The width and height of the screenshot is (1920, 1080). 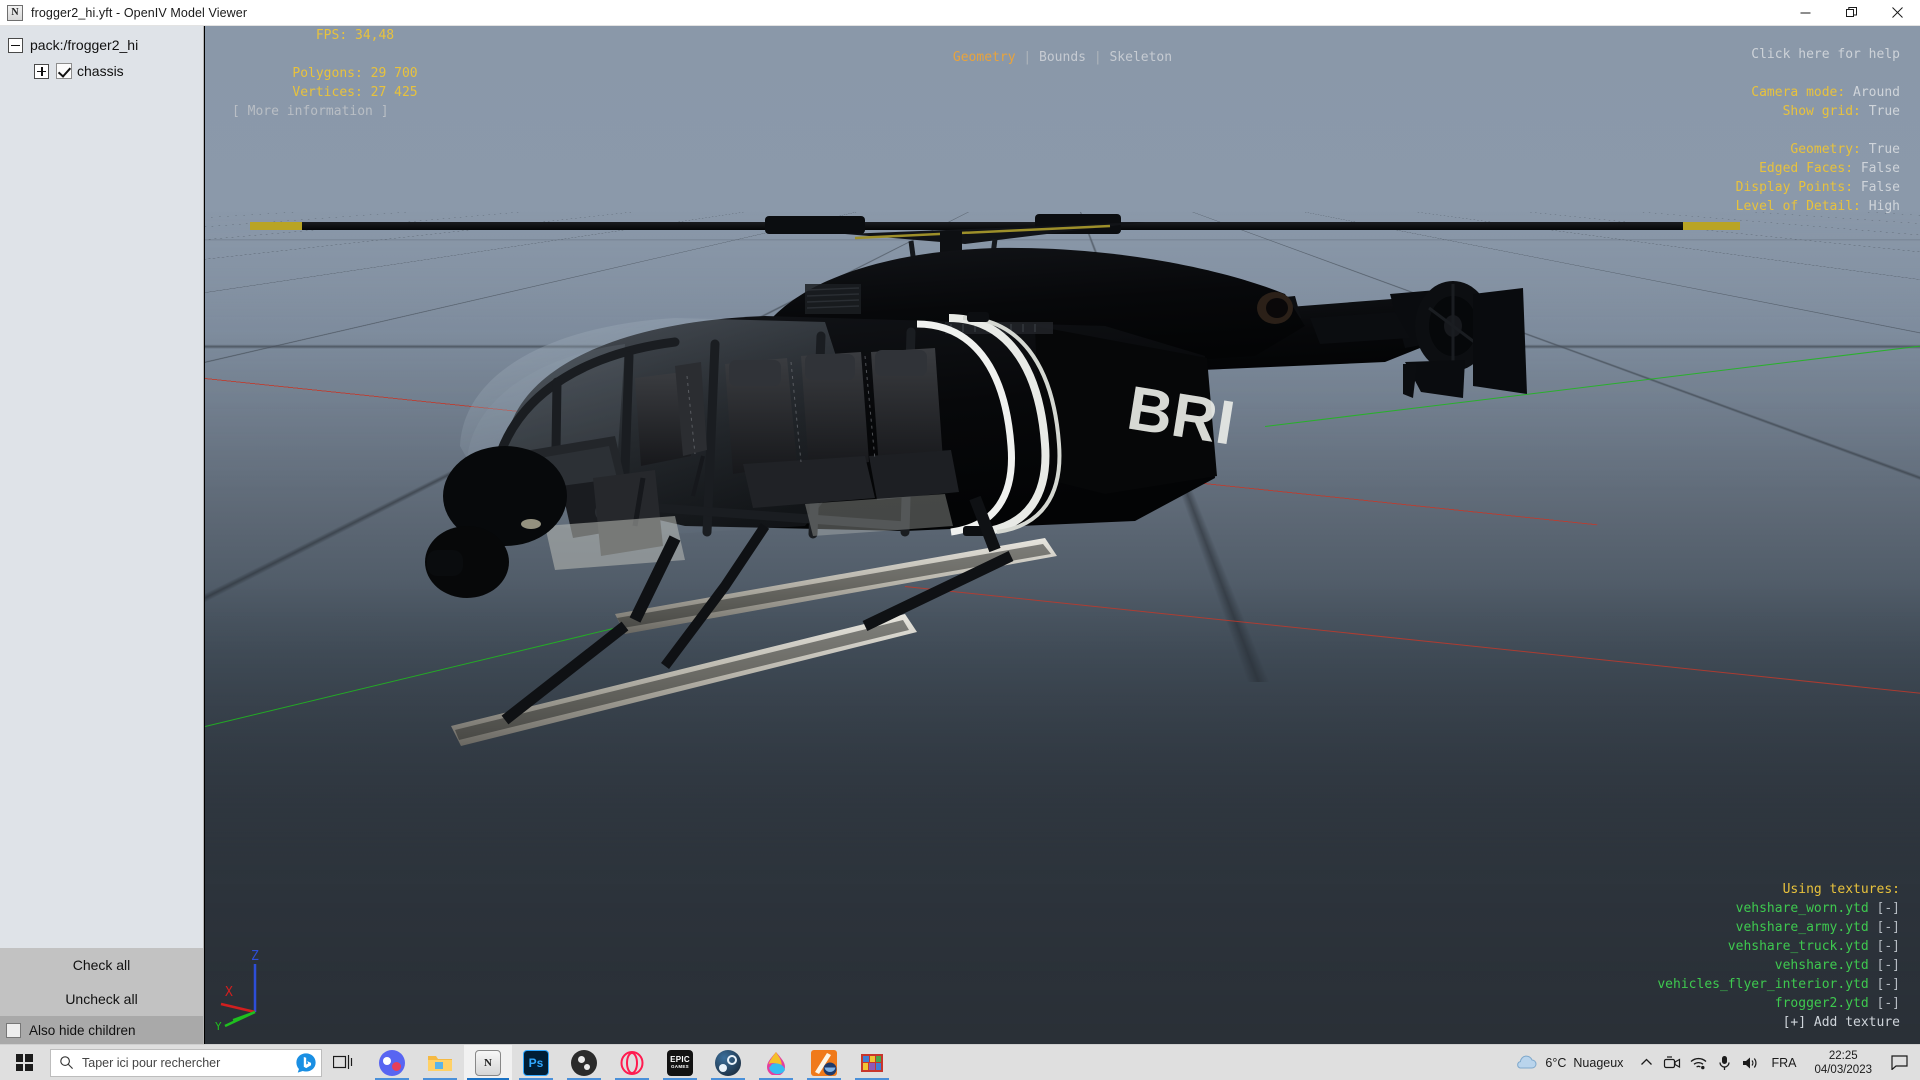 I want to click on window-titlebar: N frogger2_hi.yft - OpenIV Model Viewer, so click(x=960, y=13).